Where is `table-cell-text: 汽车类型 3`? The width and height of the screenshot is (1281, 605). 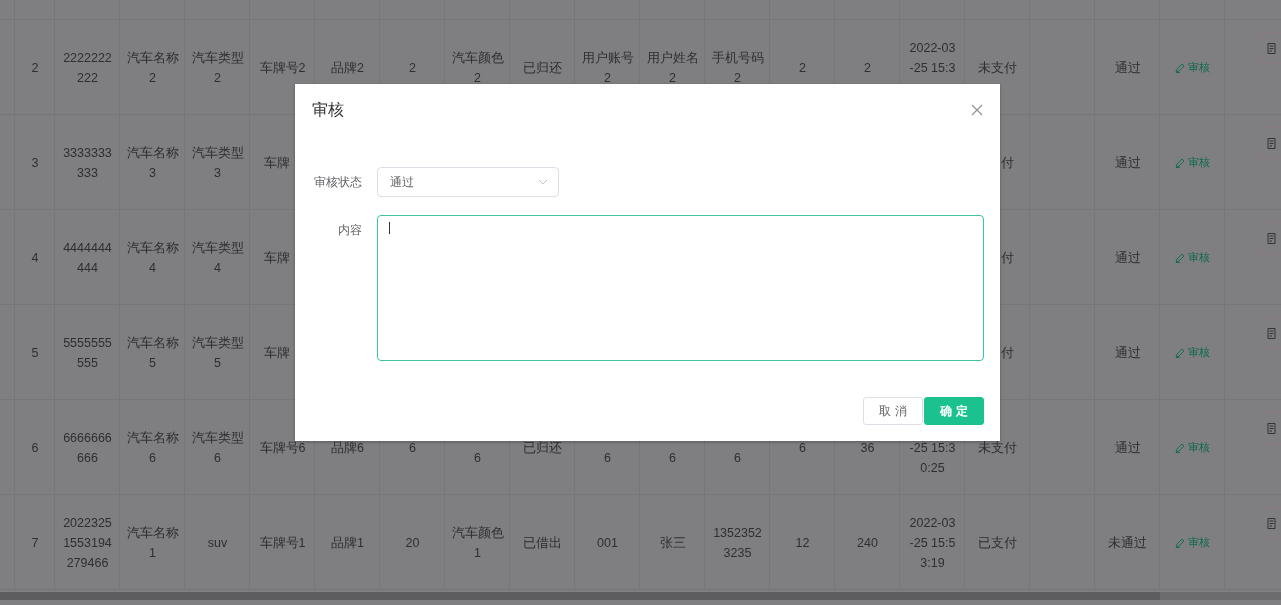 table-cell-text: 汽车类型 3 is located at coordinates (217, 163).